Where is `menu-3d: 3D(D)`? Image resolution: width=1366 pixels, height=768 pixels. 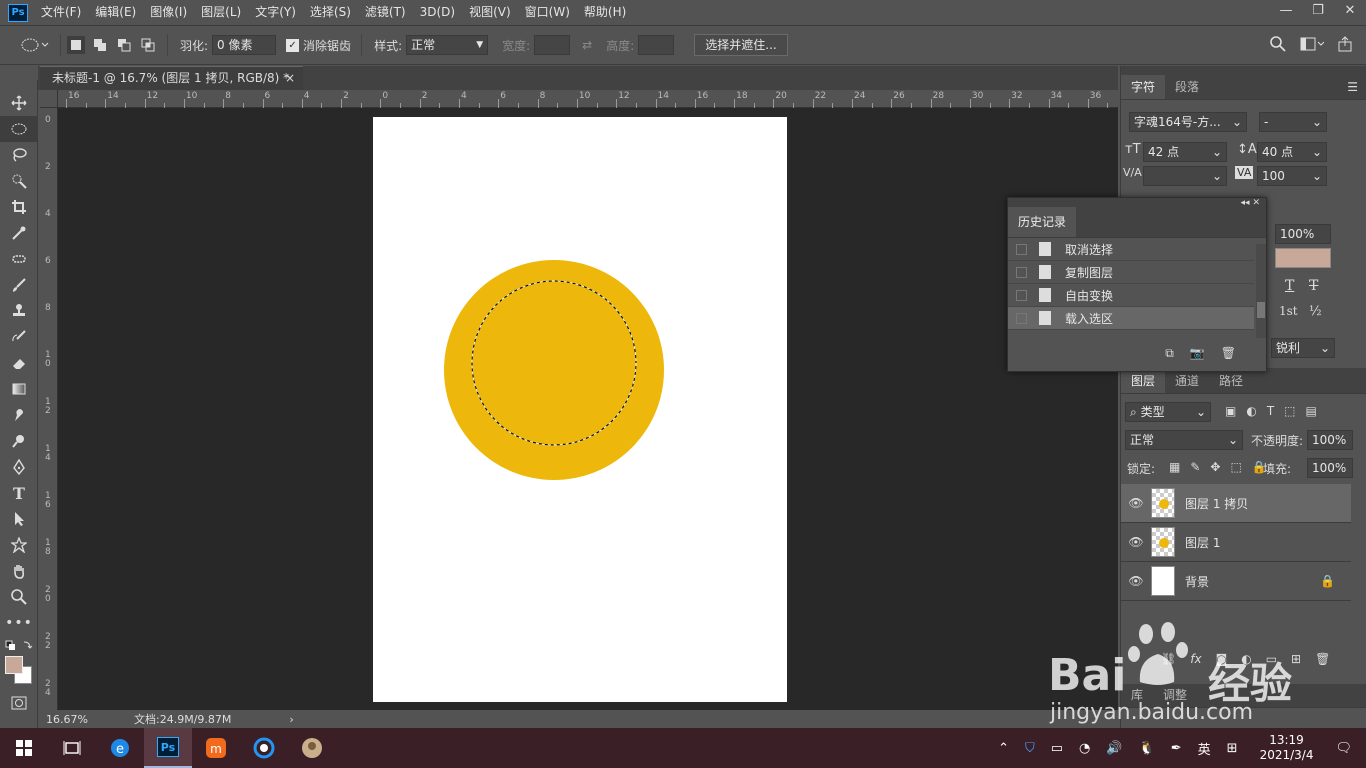 menu-3d: 3D(D) is located at coordinates (437, 12).